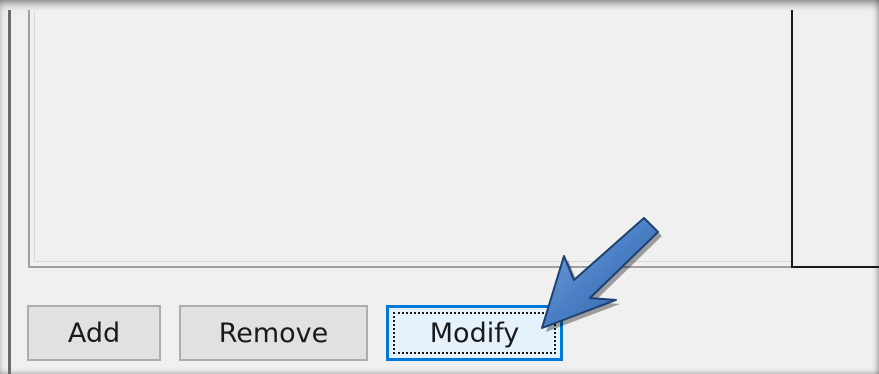 Image resolution: width=879 pixels, height=374 pixels. I want to click on modify-button-label: Modify, so click(474, 333).